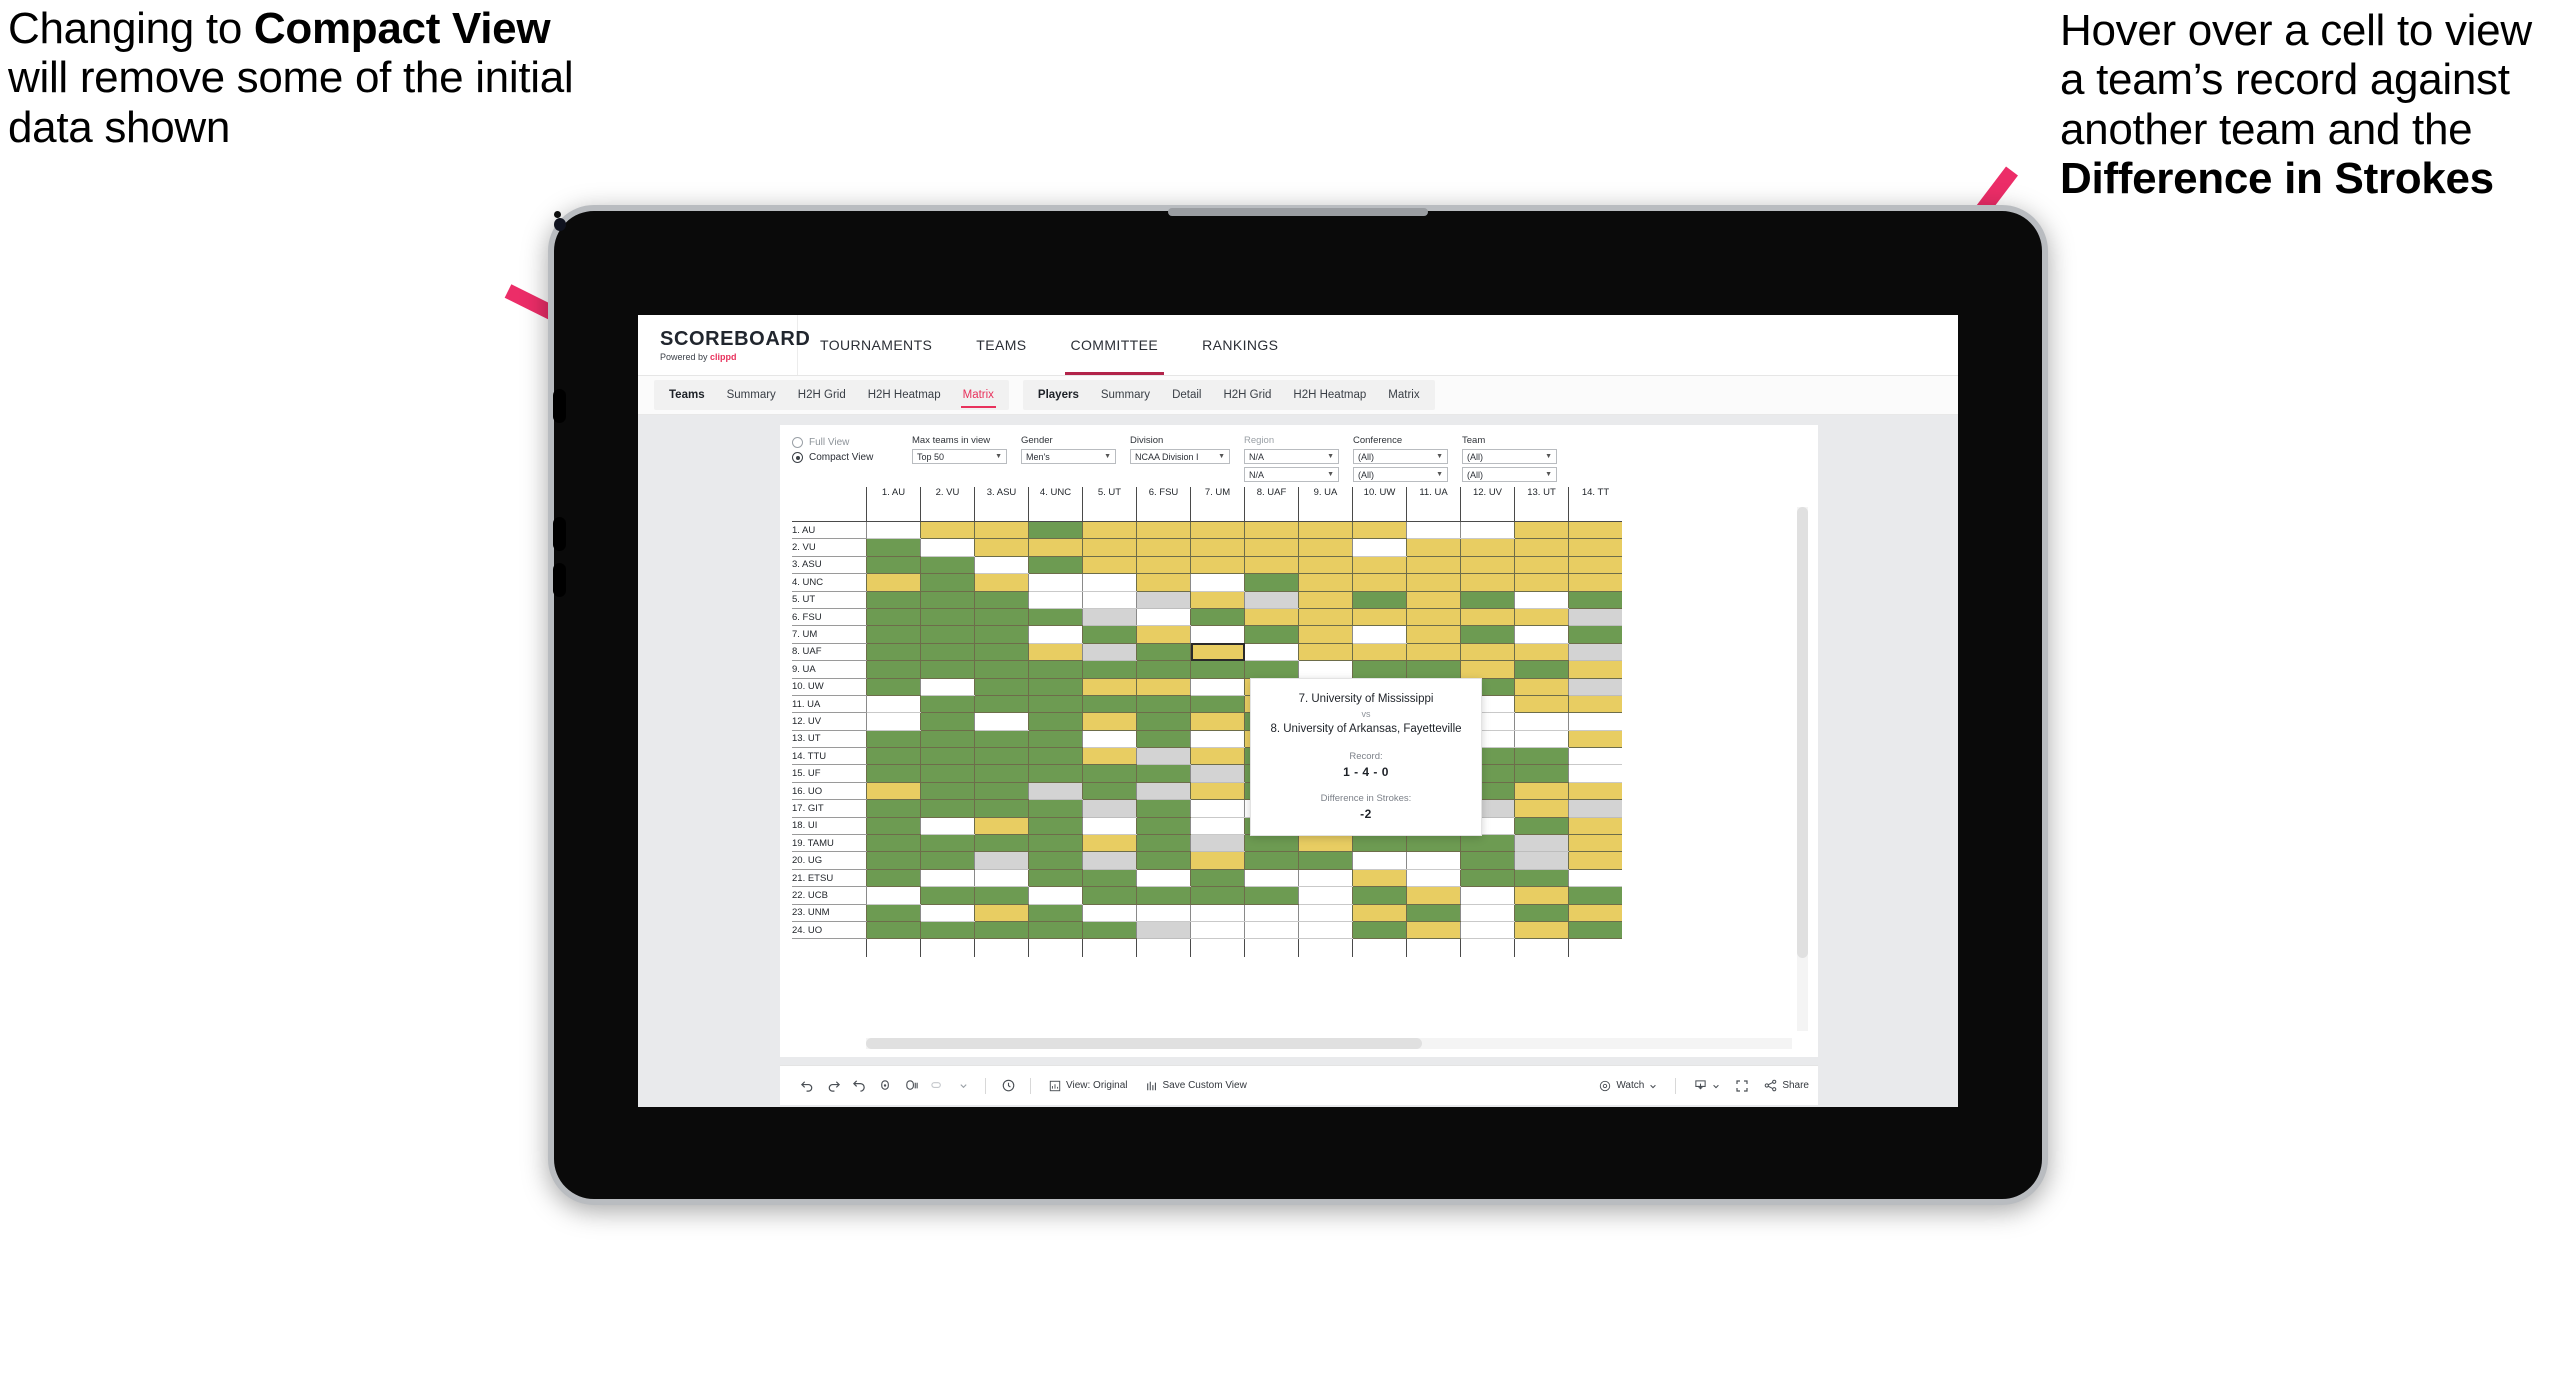 The height and width of the screenshot is (1380, 2565). I want to click on undo-icon, so click(807, 1086).